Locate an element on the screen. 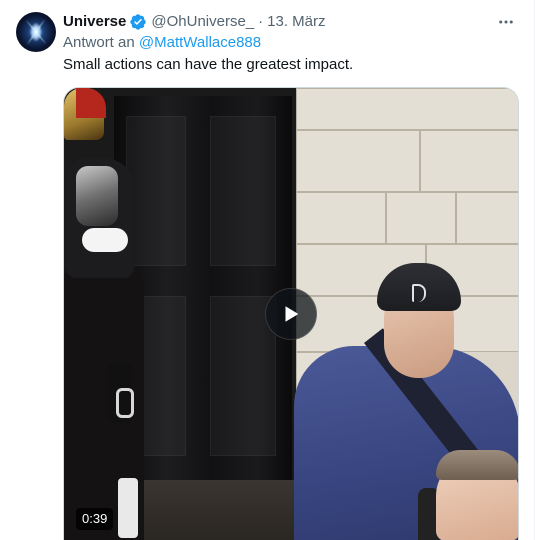  more-options-icon is located at coordinates (506, 22).